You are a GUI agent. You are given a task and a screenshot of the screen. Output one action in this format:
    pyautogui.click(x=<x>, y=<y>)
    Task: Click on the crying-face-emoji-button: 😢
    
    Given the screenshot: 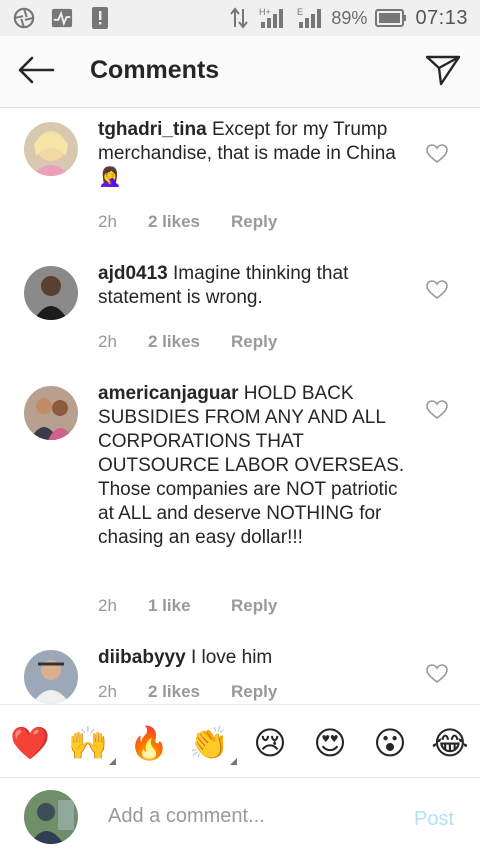 What is the action you would take?
    pyautogui.click(x=270, y=743)
    